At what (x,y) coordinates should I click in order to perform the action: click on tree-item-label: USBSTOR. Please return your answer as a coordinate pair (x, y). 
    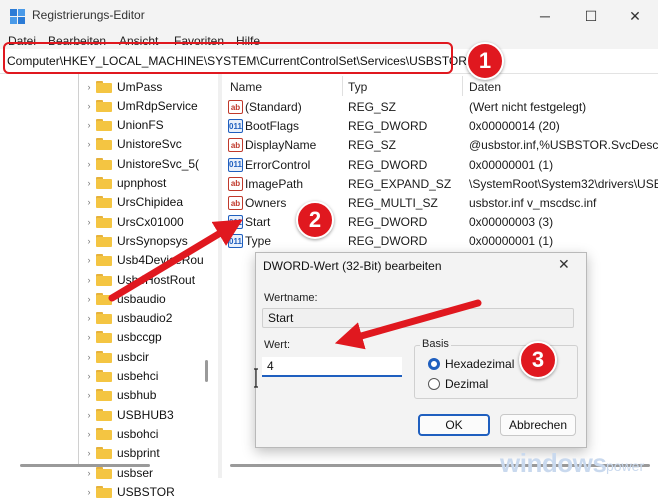
    Looking at the image, I should click on (146, 491).